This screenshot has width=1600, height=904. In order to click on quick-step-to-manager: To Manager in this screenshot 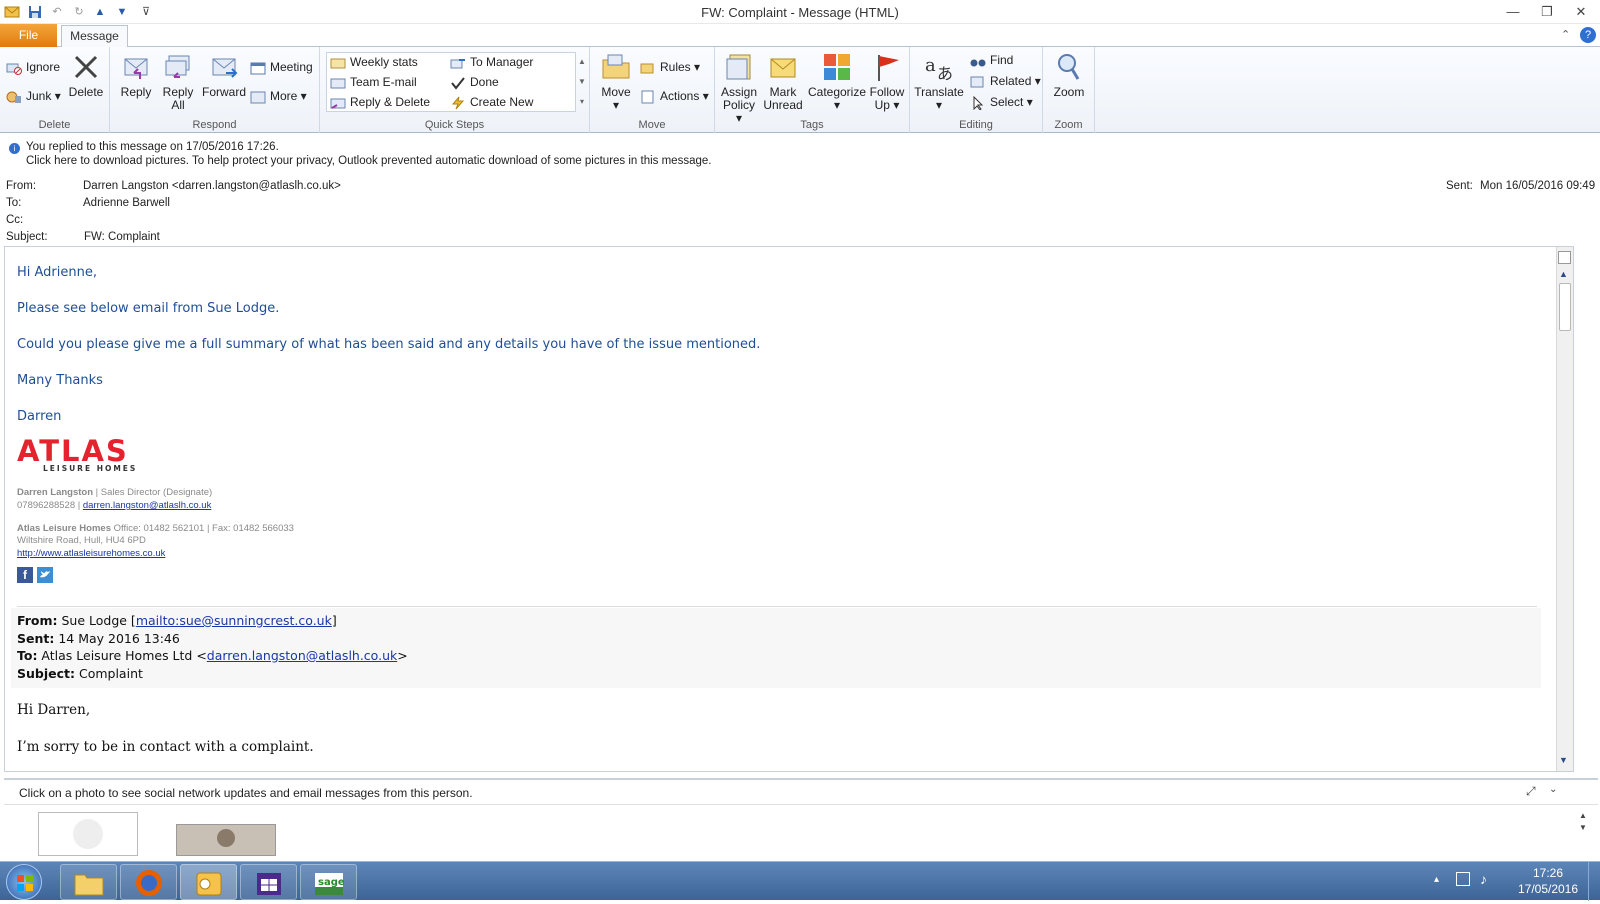, I will do `click(491, 62)`.